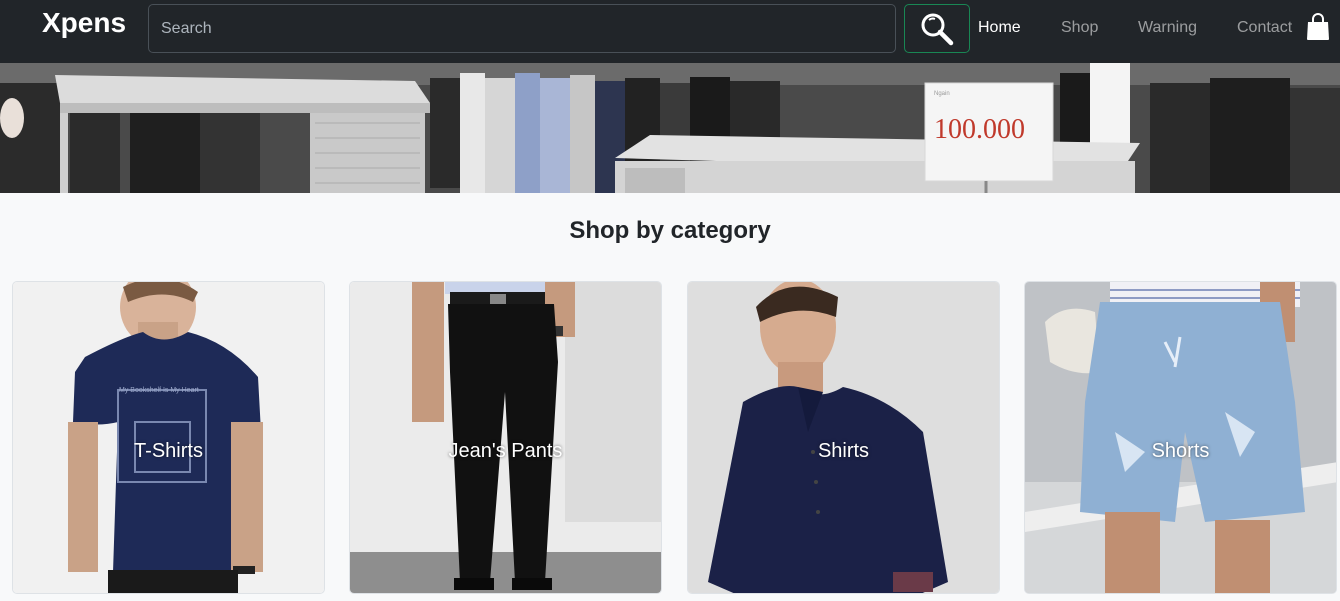  What do you see at coordinates (979, 129) in the screenshot?
I see `price-tag-text: 100.000` at bounding box center [979, 129].